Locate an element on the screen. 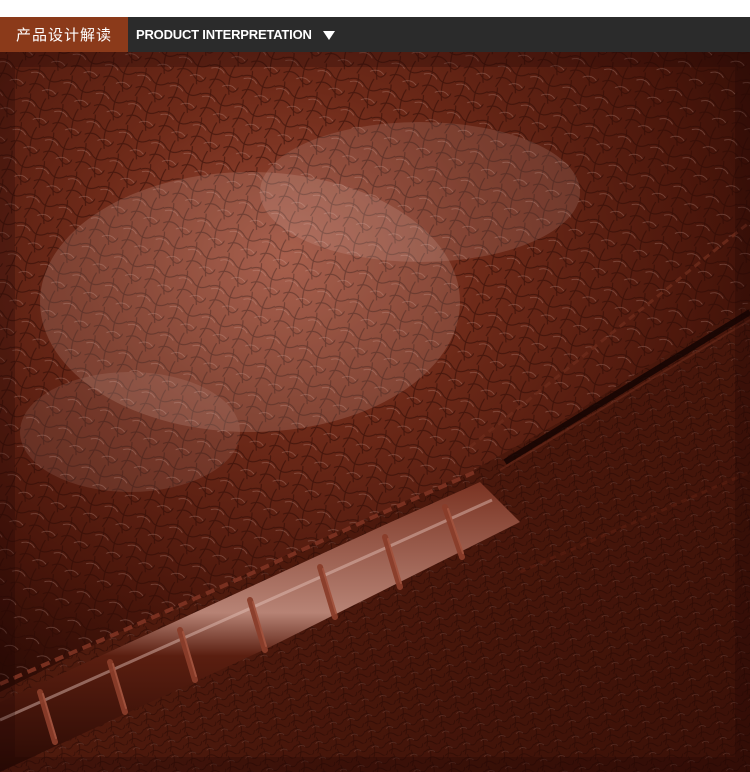 The height and width of the screenshot is (772, 750). section-header: 产品设计解读 PRODUCT INTERPRETATION is located at coordinates (375, 34).